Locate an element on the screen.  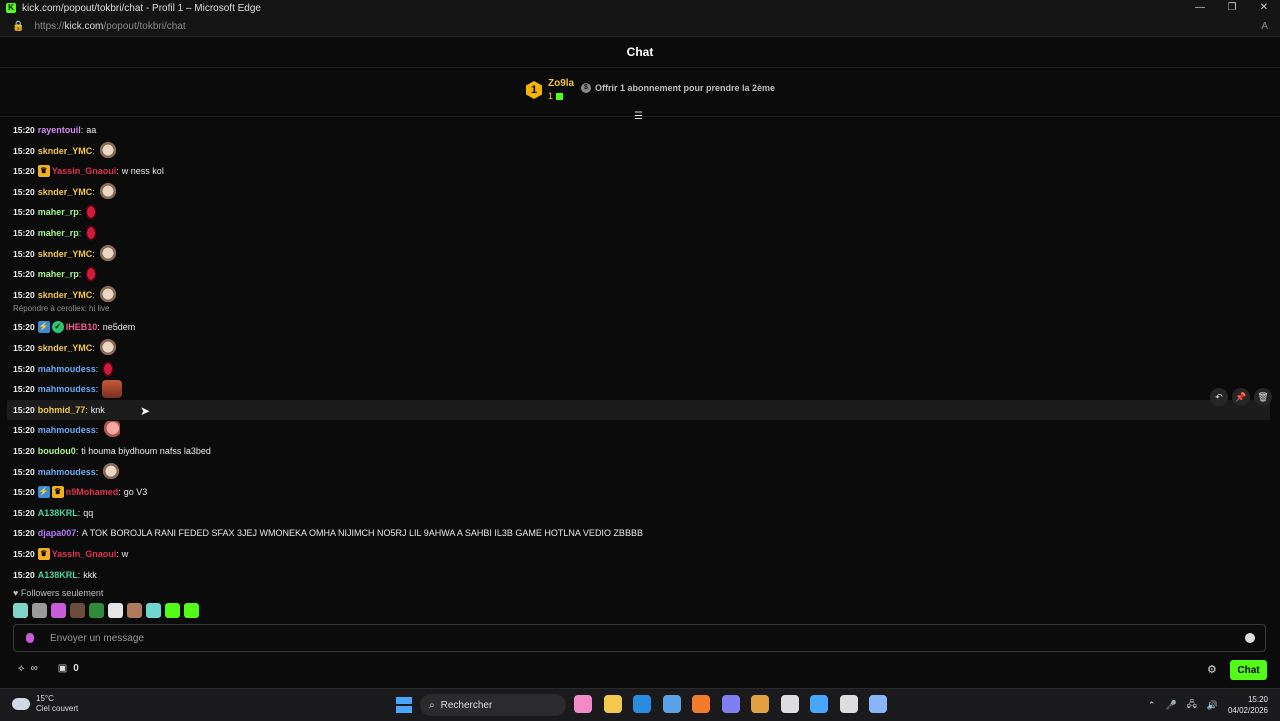
volume-icon: 🔊 is located at coordinates (1212, 705).